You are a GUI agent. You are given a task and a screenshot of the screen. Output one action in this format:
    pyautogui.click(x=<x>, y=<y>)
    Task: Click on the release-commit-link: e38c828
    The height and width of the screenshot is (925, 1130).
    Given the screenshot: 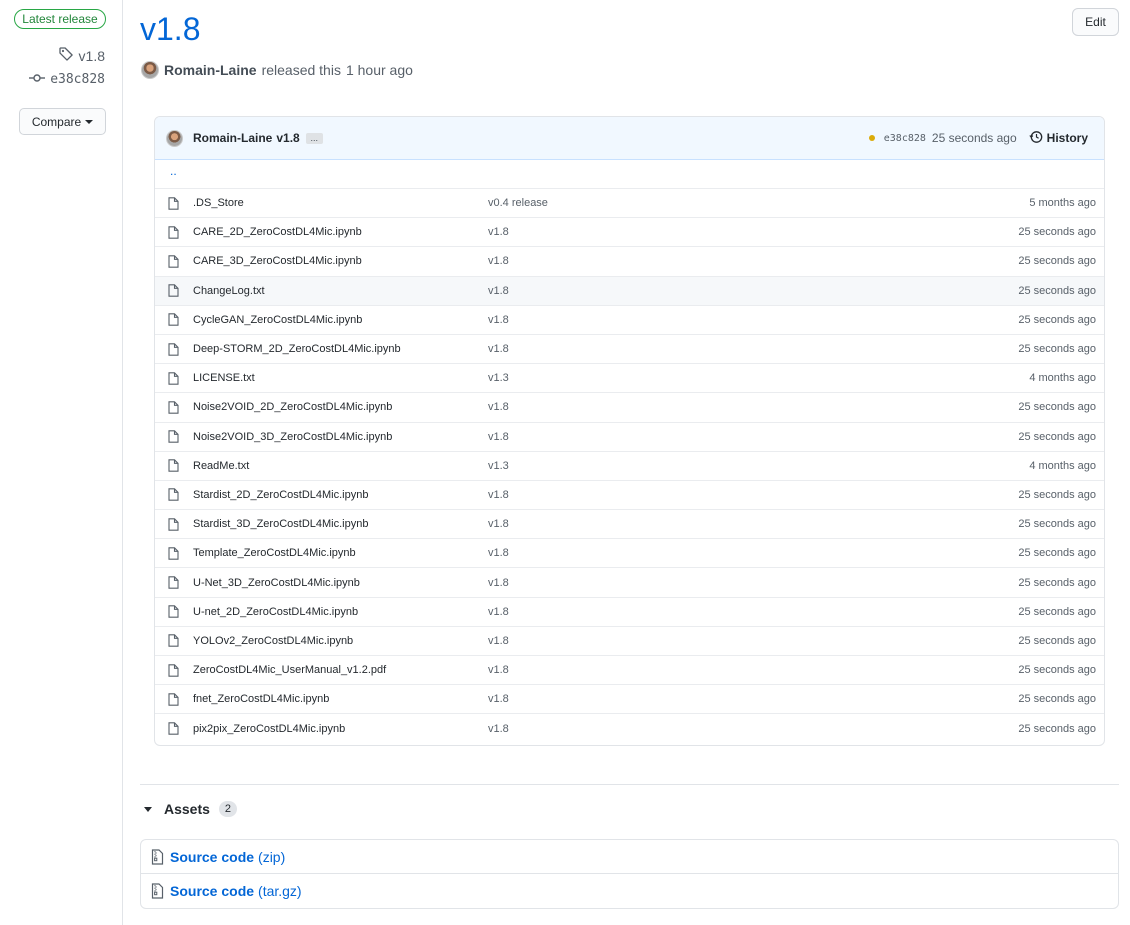 What is the action you would take?
    pyautogui.click(x=67, y=79)
    